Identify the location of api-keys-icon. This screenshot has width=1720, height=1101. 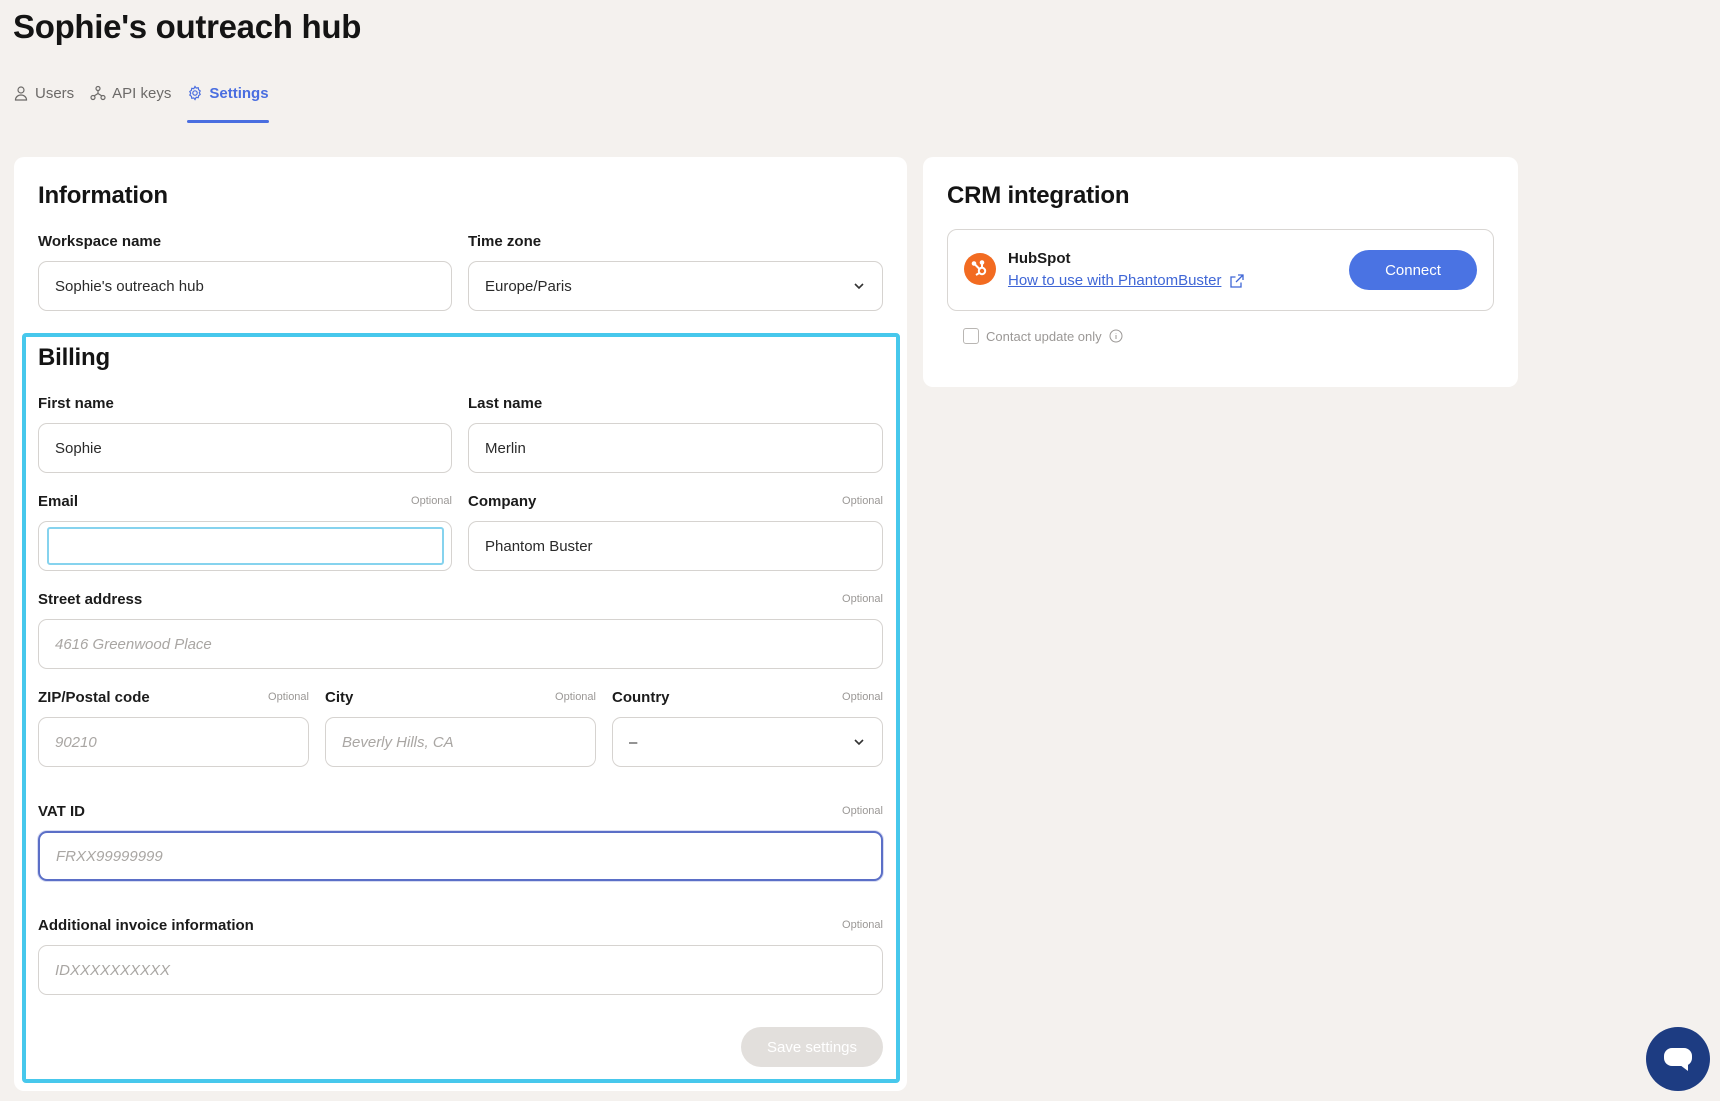
(98, 93).